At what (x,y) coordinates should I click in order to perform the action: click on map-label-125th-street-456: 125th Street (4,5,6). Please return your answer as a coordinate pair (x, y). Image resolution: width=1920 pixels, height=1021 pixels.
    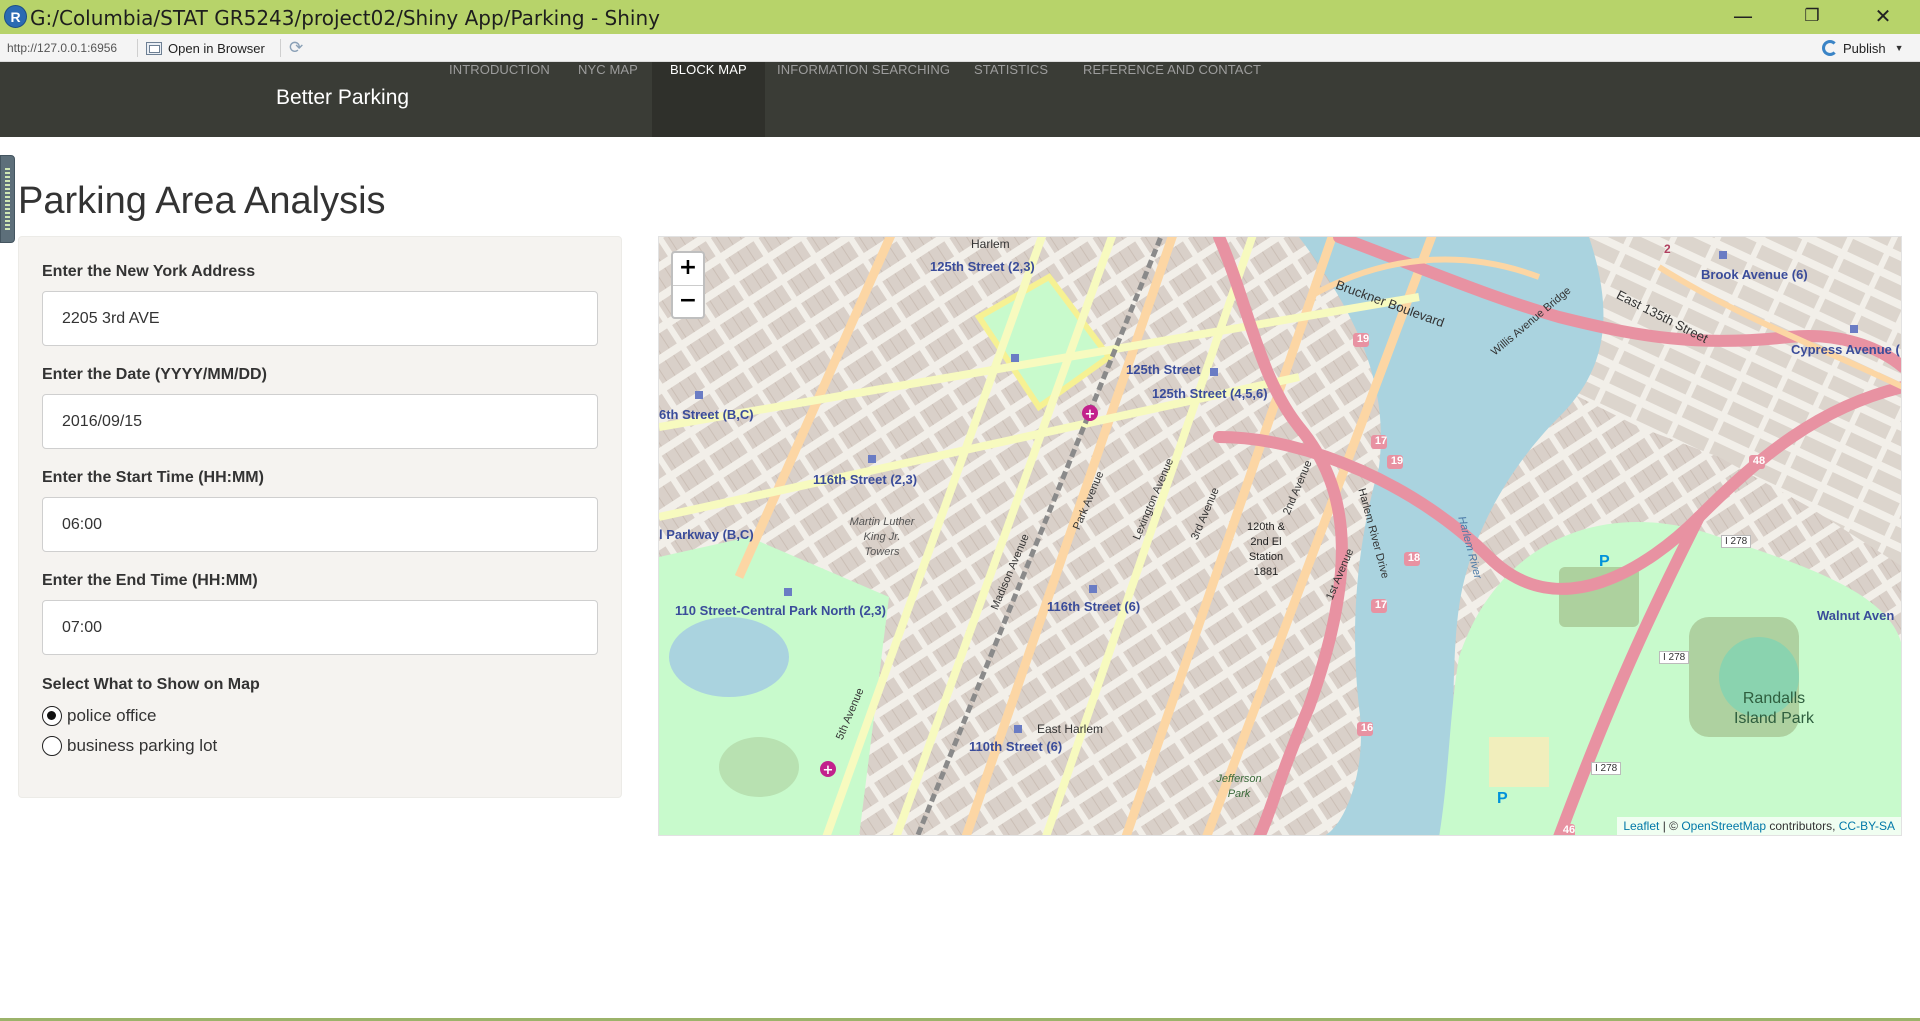
    Looking at the image, I should click on (1210, 393).